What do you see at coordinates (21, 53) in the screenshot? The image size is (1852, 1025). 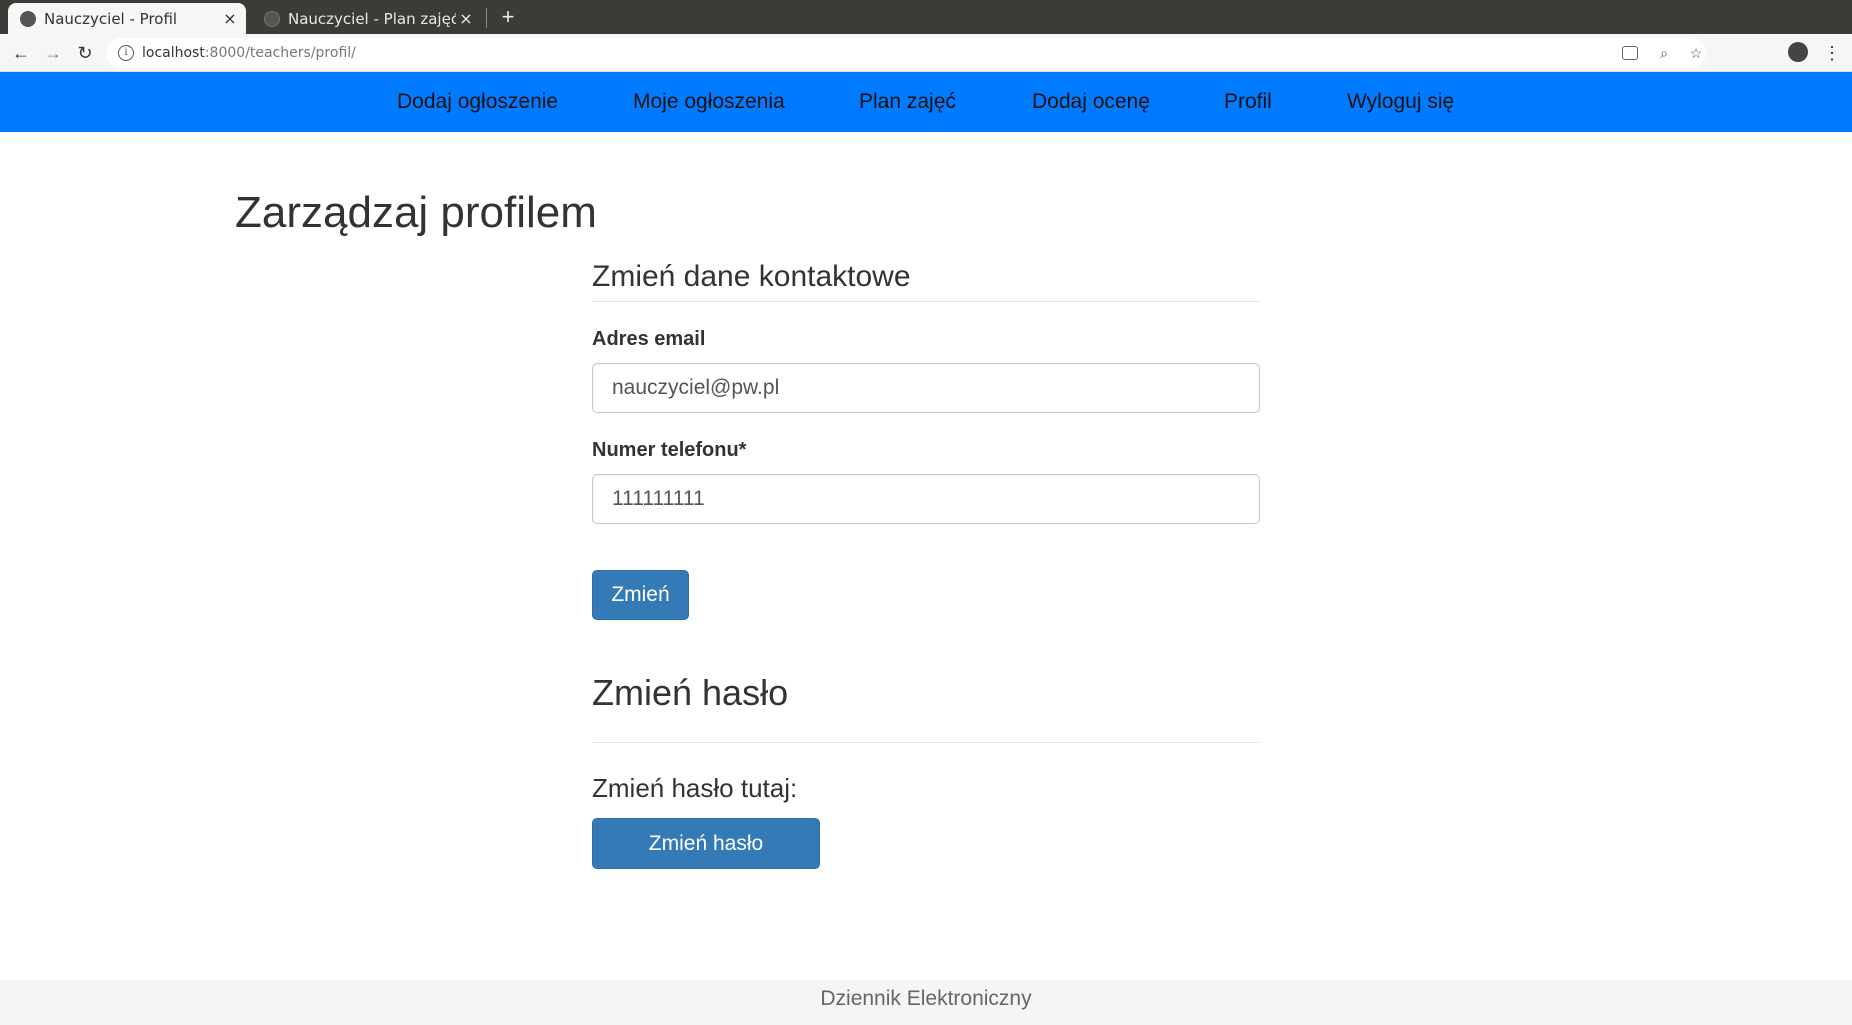 I see `back-button: ←` at bounding box center [21, 53].